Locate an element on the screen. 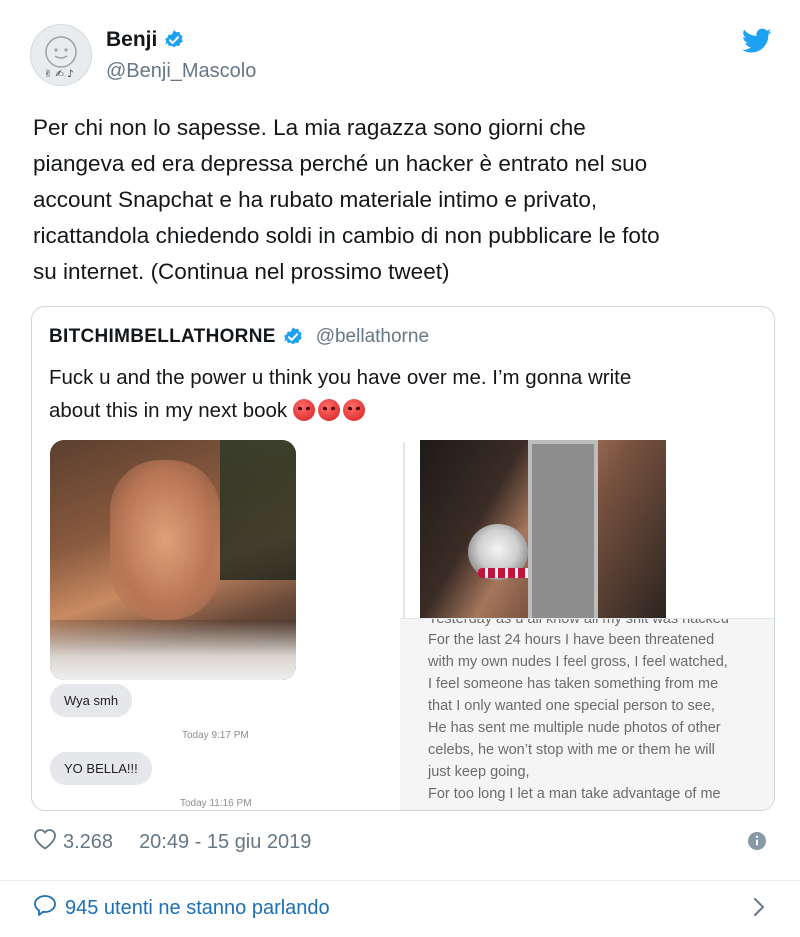 The height and width of the screenshot is (937, 800). quoted-line-2: about this in my next book is located at coordinates (399, 410).